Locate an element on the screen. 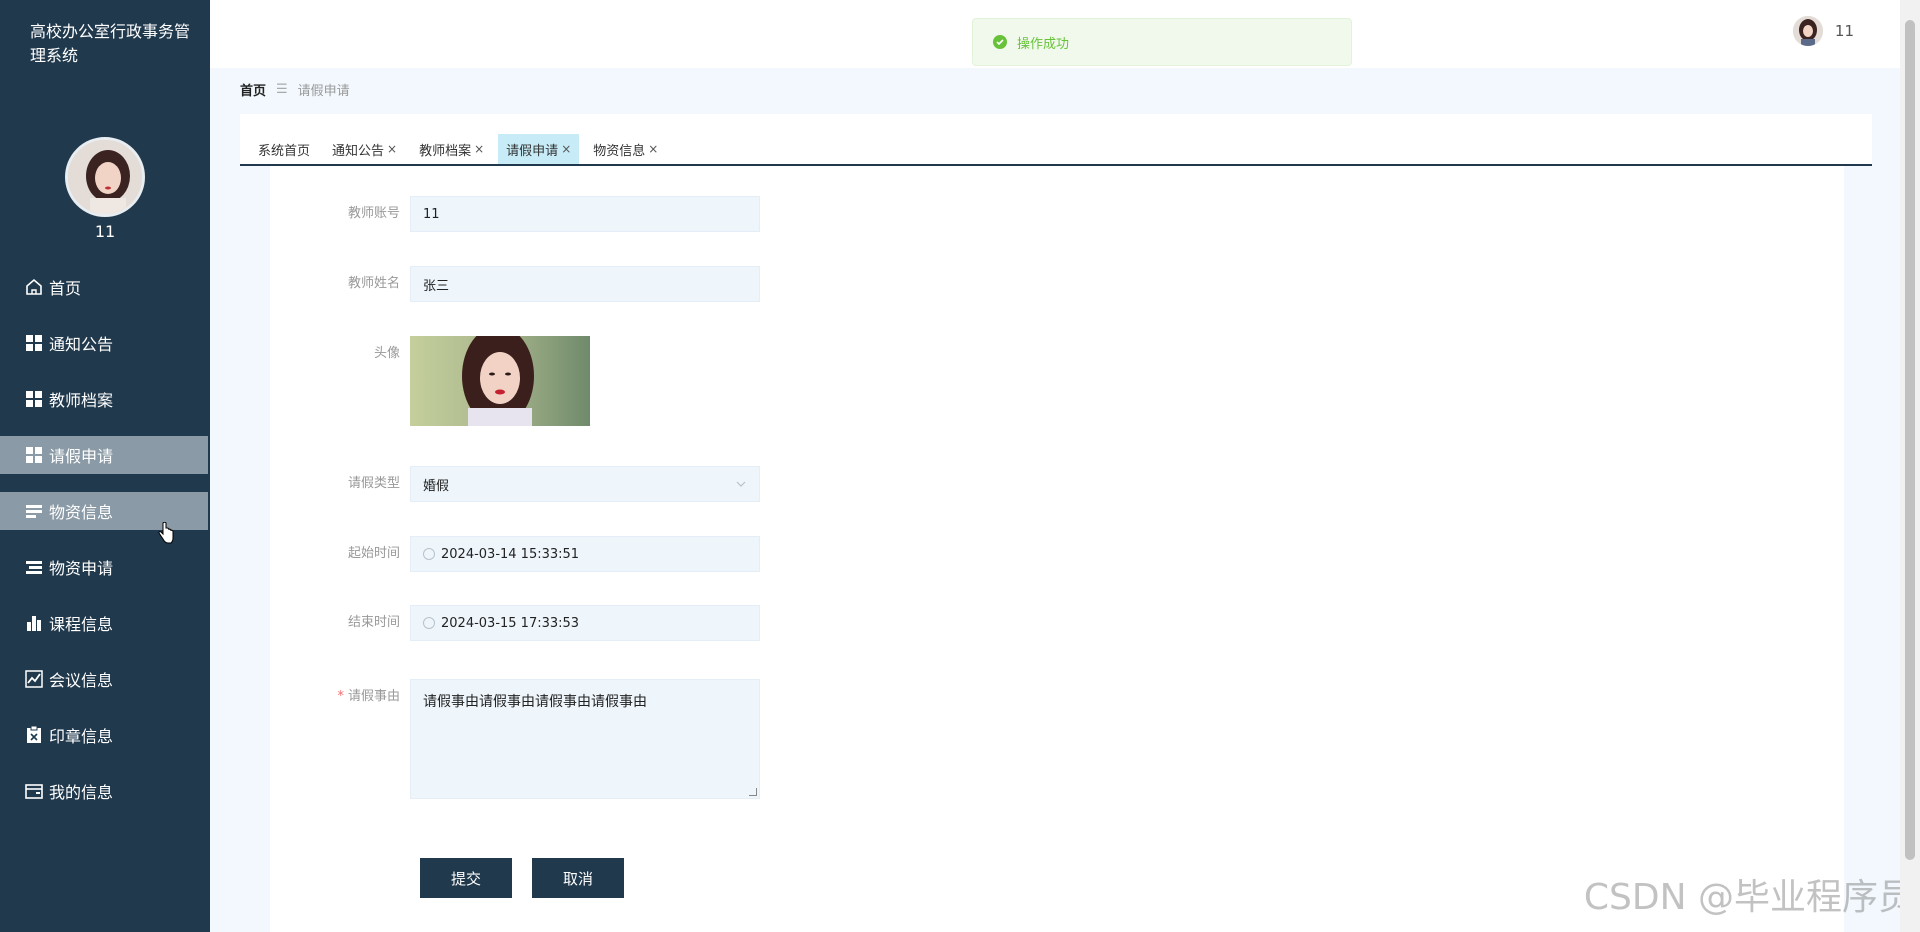 This screenshot has width=1920, height=932. tab-label: 系统首页 is located at coordinates (284, 151).